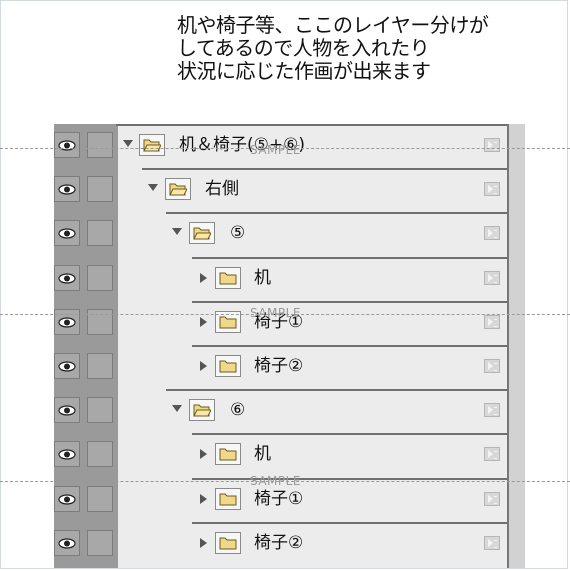 This screenshot has width=570, height=571. What do you see at coordinates (304, 71) in the screenshot?
I see `caption-line-3: 状況に応じた作画が出来ます` at bounding box center [304, 71].